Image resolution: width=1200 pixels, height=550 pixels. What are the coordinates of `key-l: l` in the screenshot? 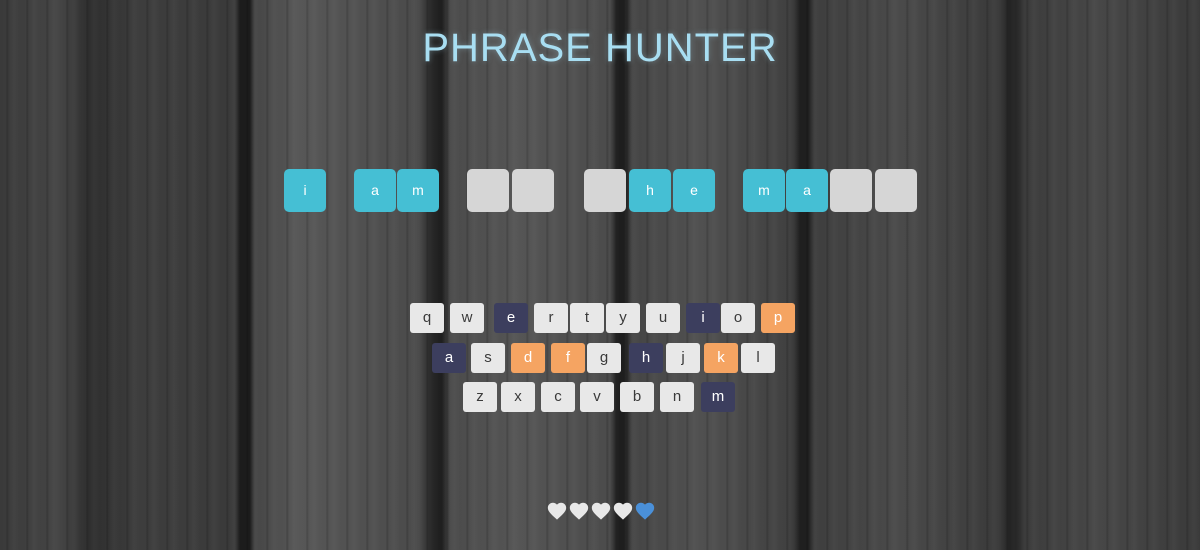 It's located at (758, 358).